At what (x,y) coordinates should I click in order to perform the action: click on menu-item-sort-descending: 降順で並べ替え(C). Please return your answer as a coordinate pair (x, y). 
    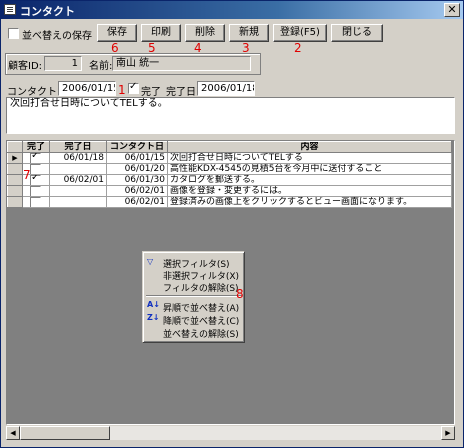
    Looking at the image, I should click on (201, 320).